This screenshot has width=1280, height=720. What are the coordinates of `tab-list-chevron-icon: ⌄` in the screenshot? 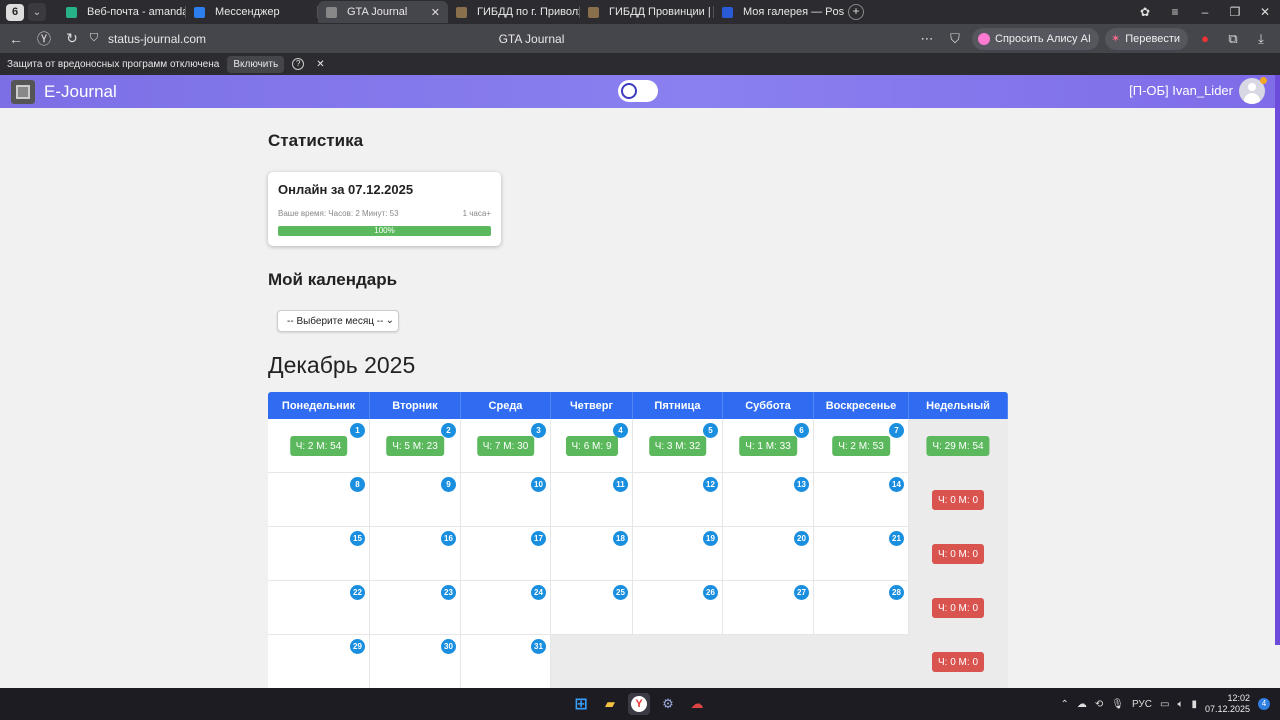 It's located at (37, 12).